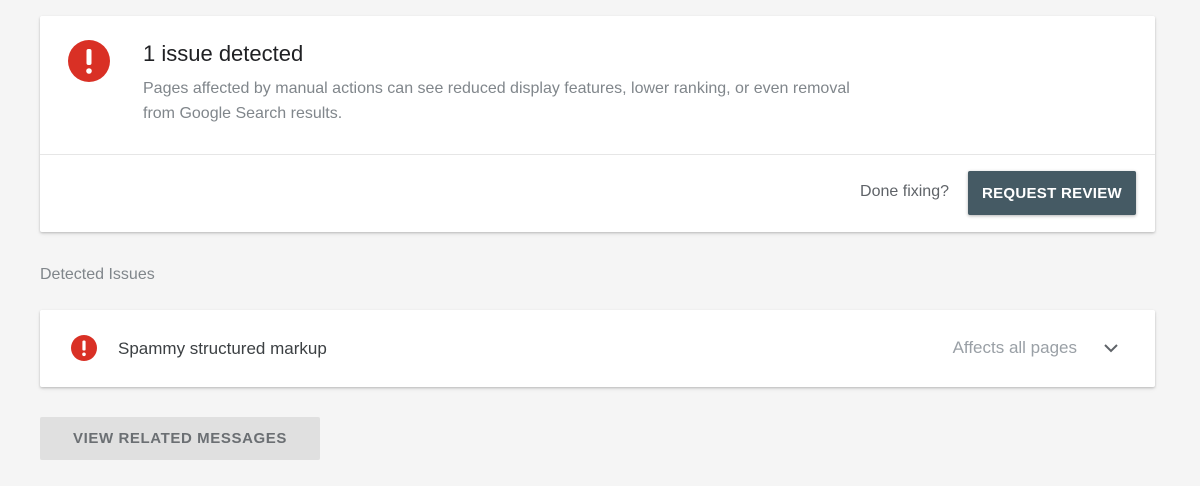  Describe the element at coordinates (1111, 348) in the screenshot. I see `chevron-down-icon` at that location.